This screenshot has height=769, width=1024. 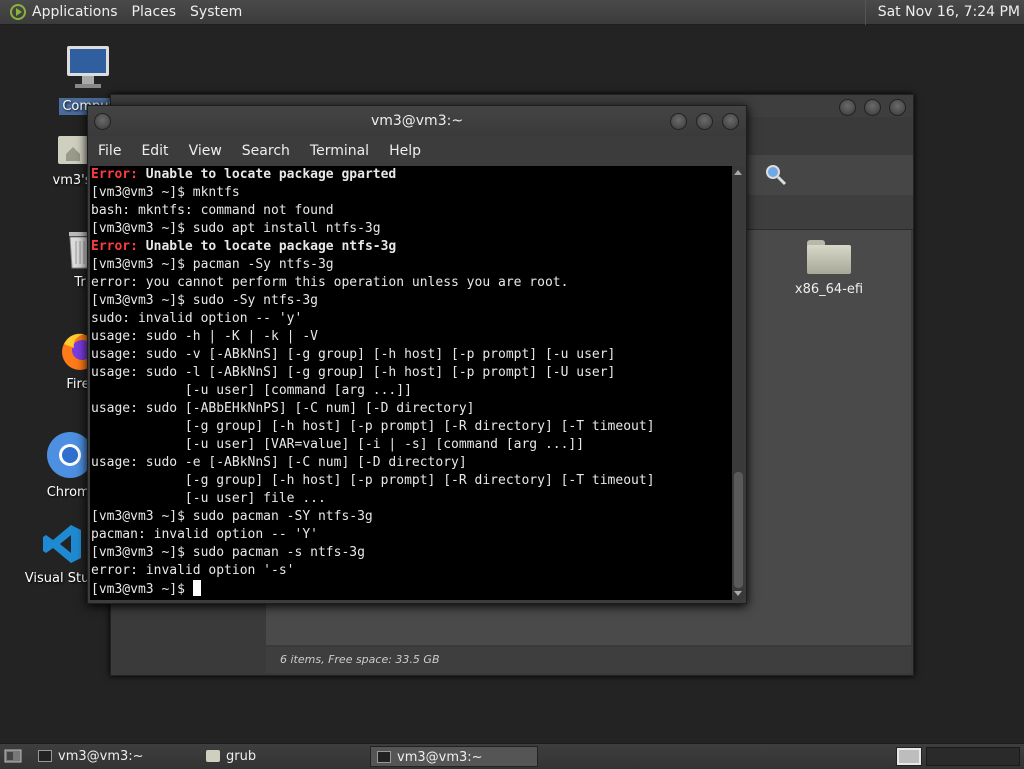 What do you see at coordinates (204, 336) in the screenshot?
I see `terminal-line-text: usage: sudo -h | -K | -k | -V` at bounding box center [204, 336].